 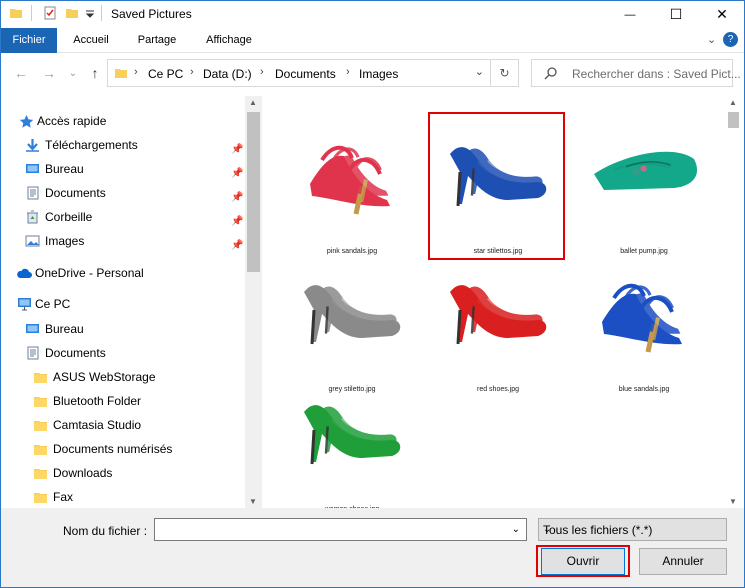 What do you see at coordinates (137, 497) in the screenshot?
I see `nav-item: Fax` at bounding box center [137, 497].